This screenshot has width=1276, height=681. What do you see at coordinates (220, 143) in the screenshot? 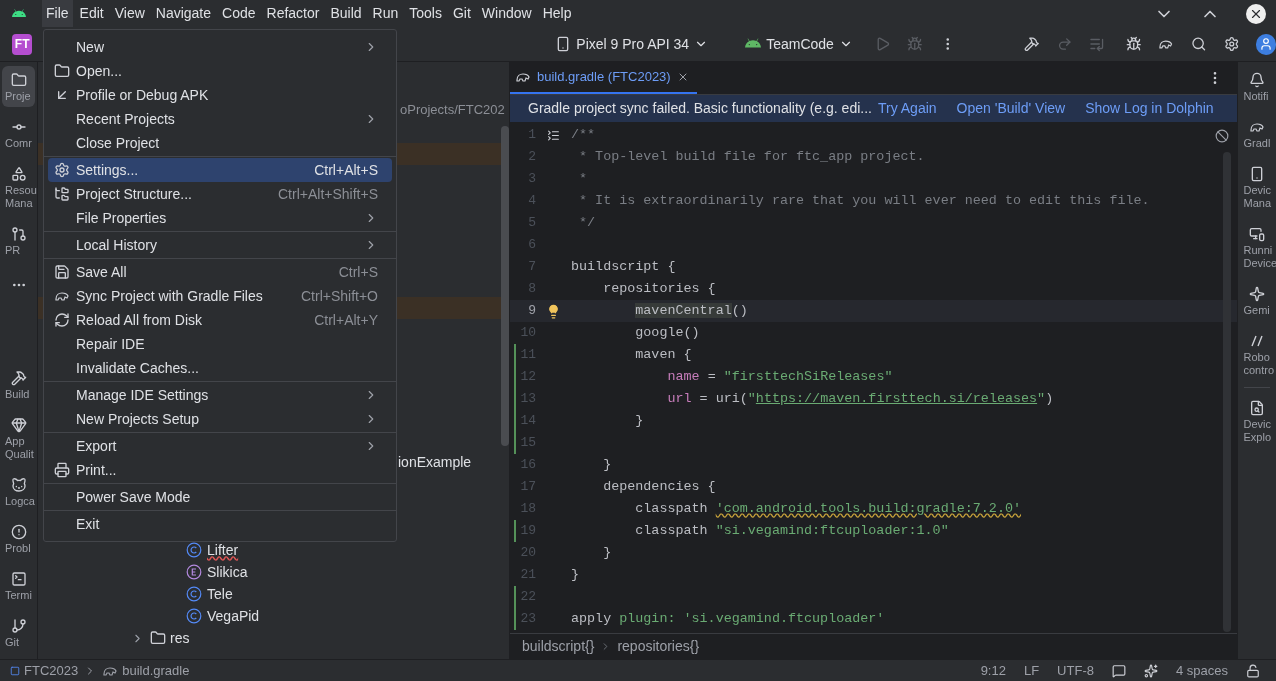
I see `menu-item: Close Project` at bounding box center [220, 143].